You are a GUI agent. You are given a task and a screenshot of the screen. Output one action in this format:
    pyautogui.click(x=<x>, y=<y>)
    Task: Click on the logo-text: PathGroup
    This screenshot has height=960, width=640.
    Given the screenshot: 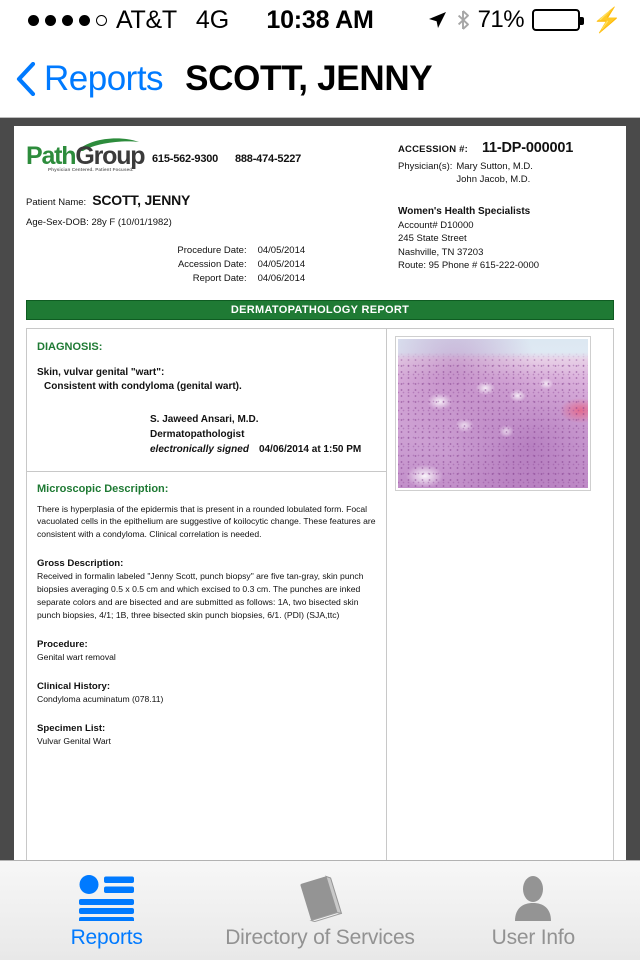 What is the action you would take?
    pyautogui.click(x=86, y=156)
    